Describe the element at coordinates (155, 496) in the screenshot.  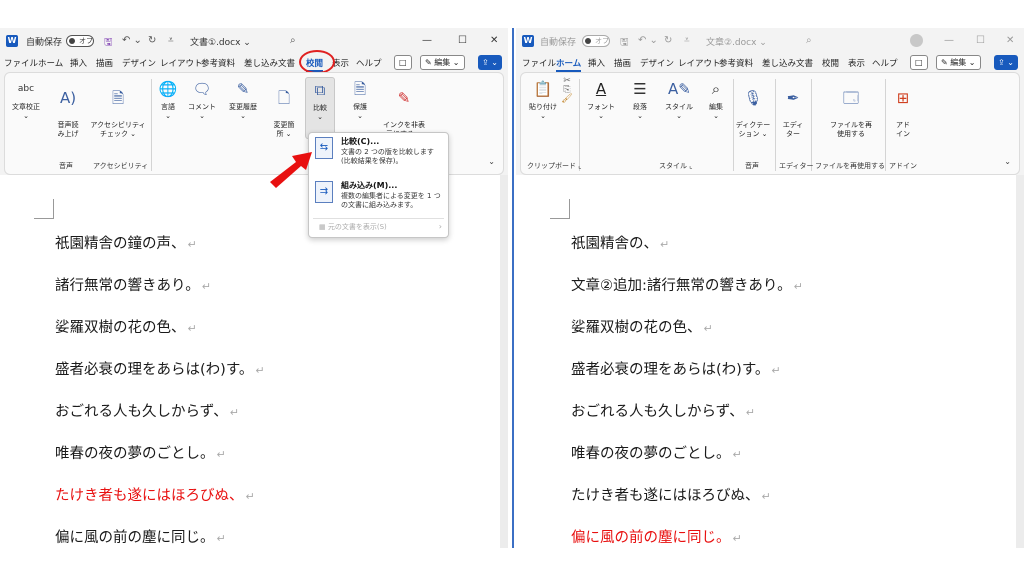
I see `doc-line-highlighted: たけき者も遂にはほろびぬ、 ↵` at that location.